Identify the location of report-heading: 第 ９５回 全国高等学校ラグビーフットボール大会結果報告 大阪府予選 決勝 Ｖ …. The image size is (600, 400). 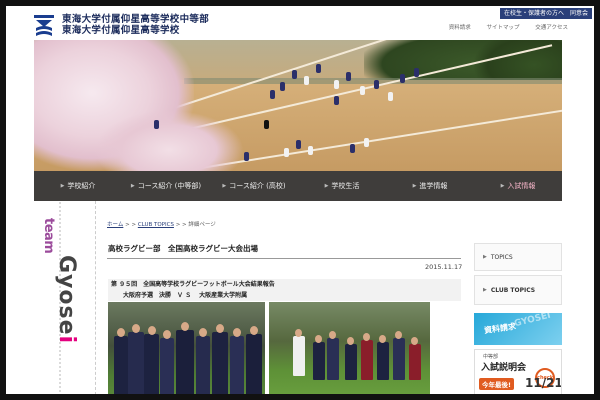
(284, 290).